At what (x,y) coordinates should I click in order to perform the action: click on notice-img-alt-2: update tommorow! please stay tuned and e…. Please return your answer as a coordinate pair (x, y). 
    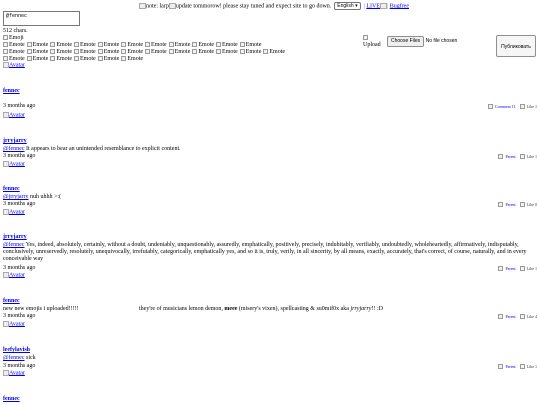
    Looking at the image, I should click on (253, 6).